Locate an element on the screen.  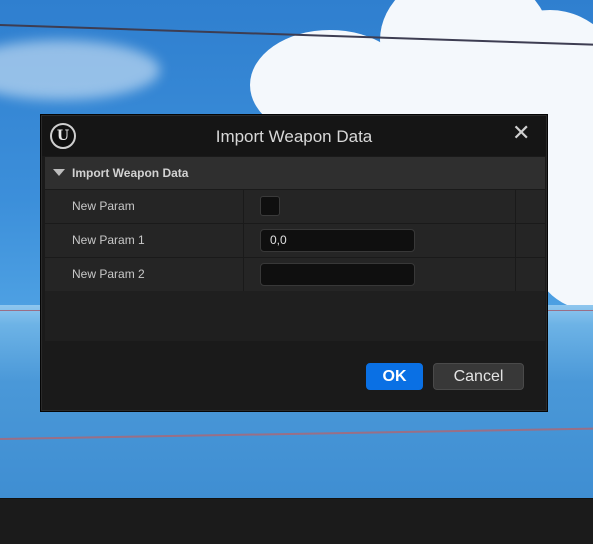
dialog-title: Import Weapon Data is located at coordinates (294, 136).